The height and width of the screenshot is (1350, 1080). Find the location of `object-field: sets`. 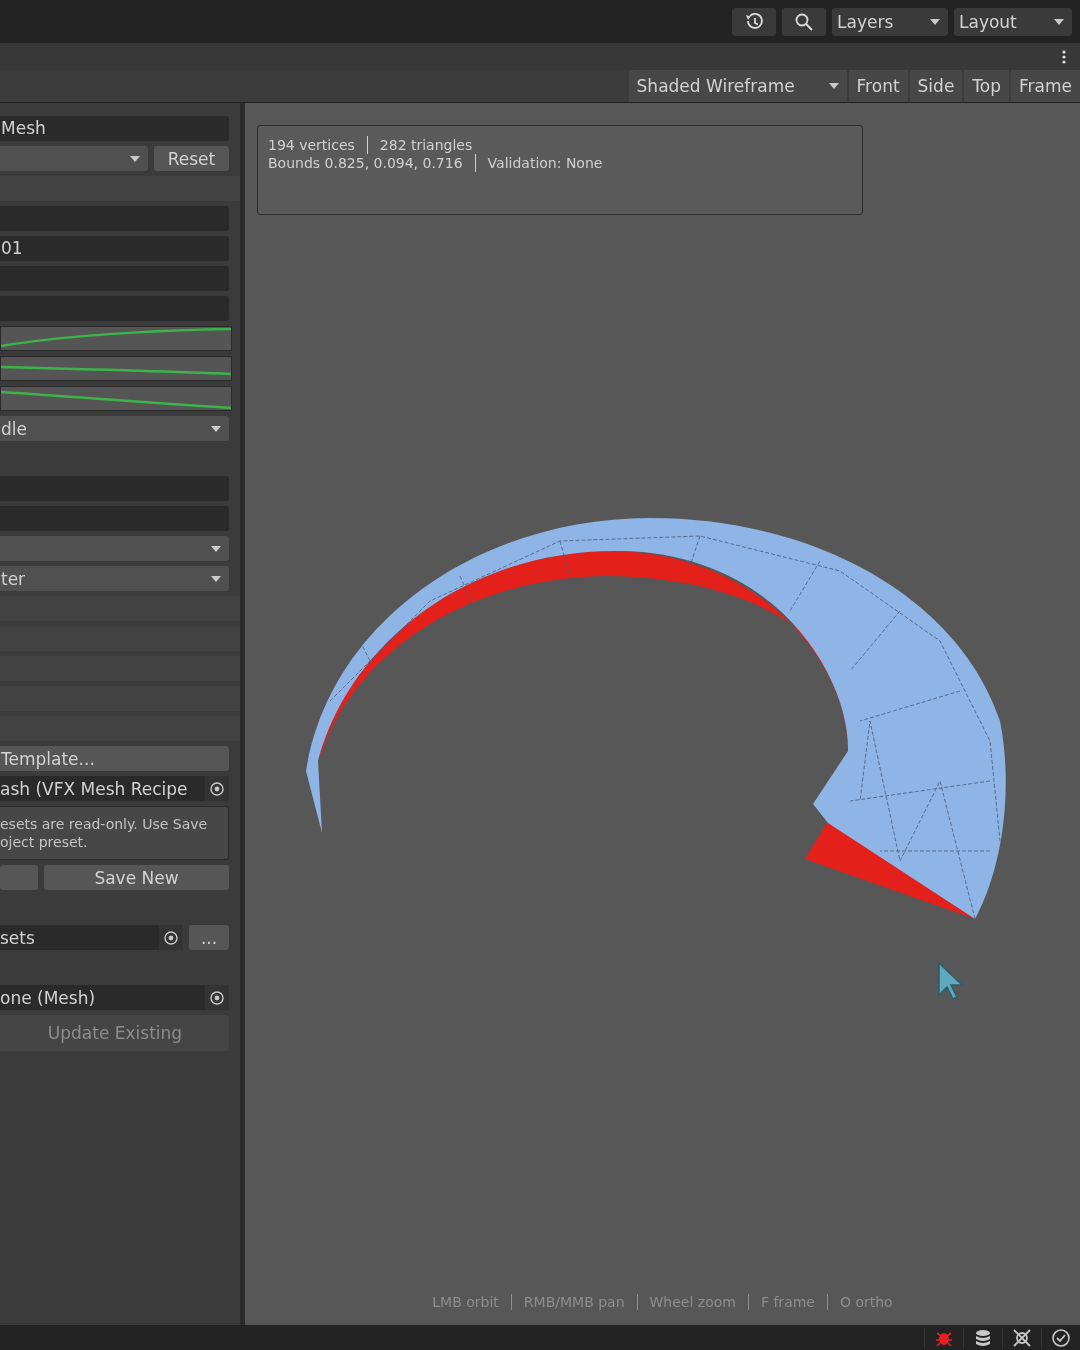

object-field: sets is located at coordinates (91, 937).